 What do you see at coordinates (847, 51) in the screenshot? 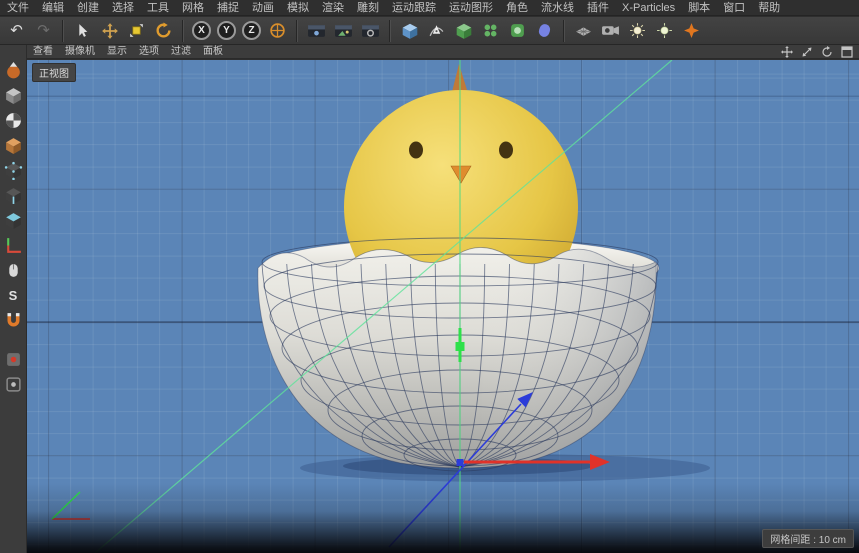
I see `toggle-view-icon` at bounding box center [847, 51].